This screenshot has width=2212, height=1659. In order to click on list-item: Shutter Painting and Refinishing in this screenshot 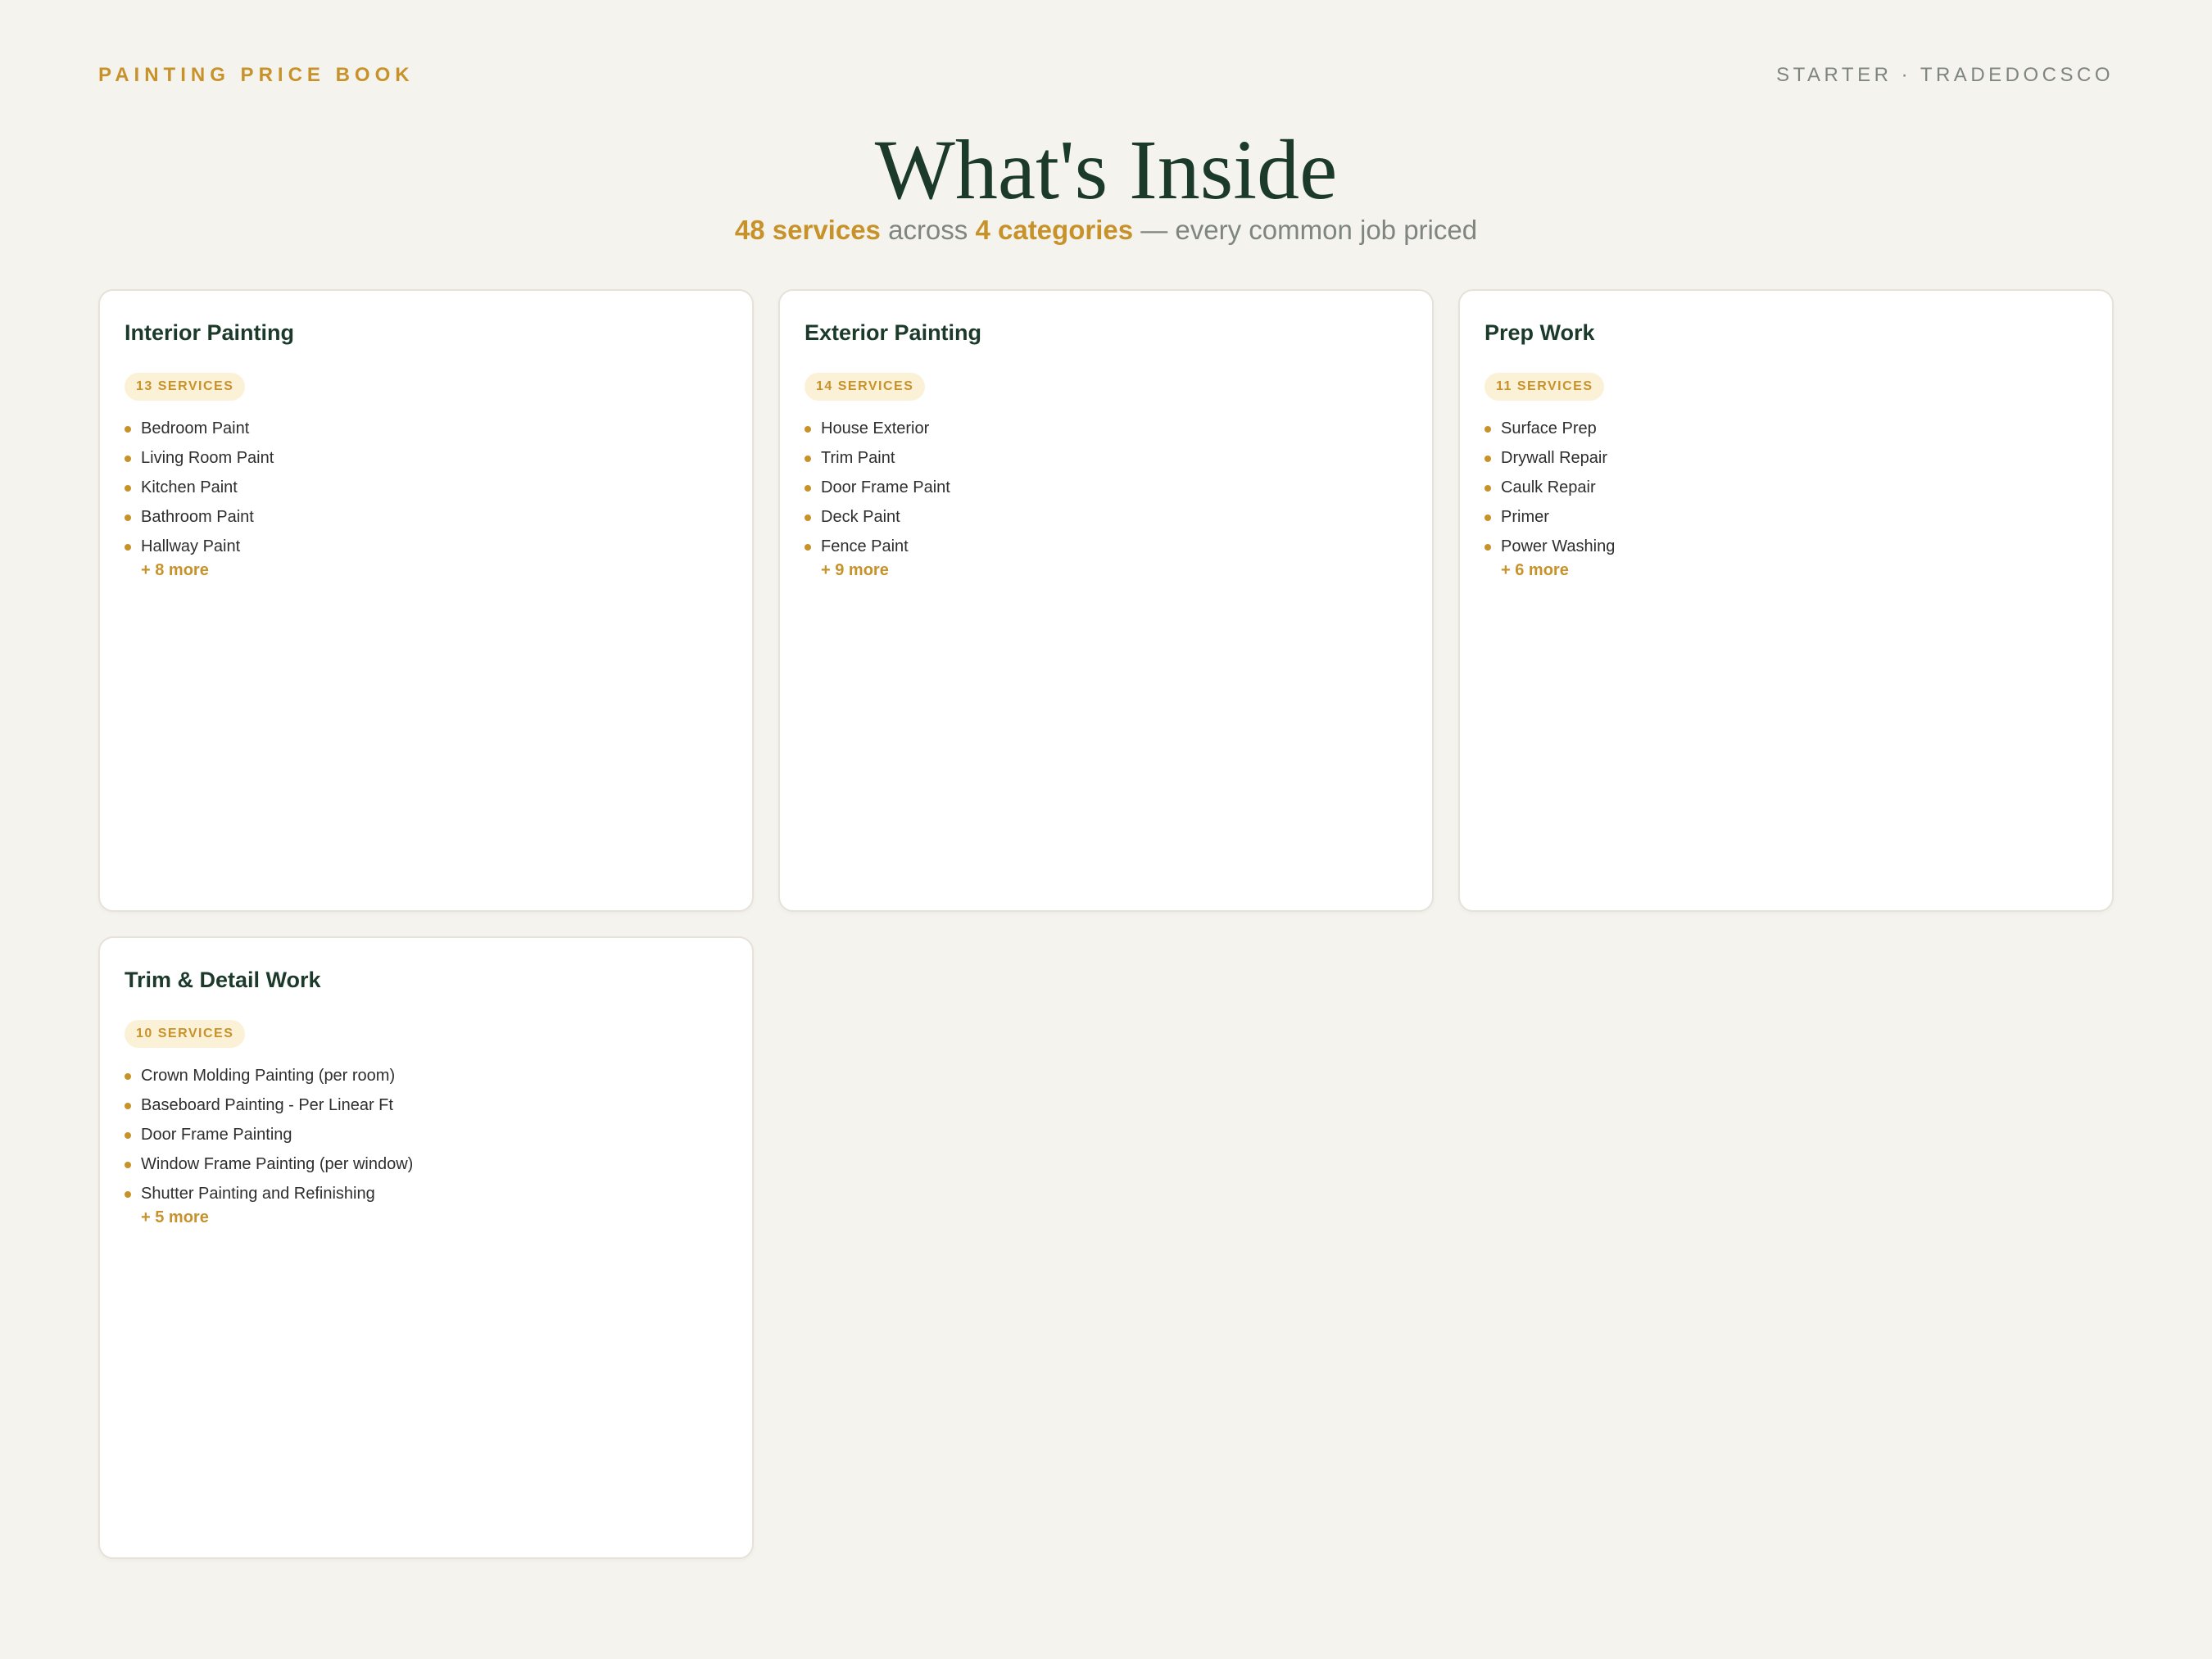, I will do `click(269, 1193)`.